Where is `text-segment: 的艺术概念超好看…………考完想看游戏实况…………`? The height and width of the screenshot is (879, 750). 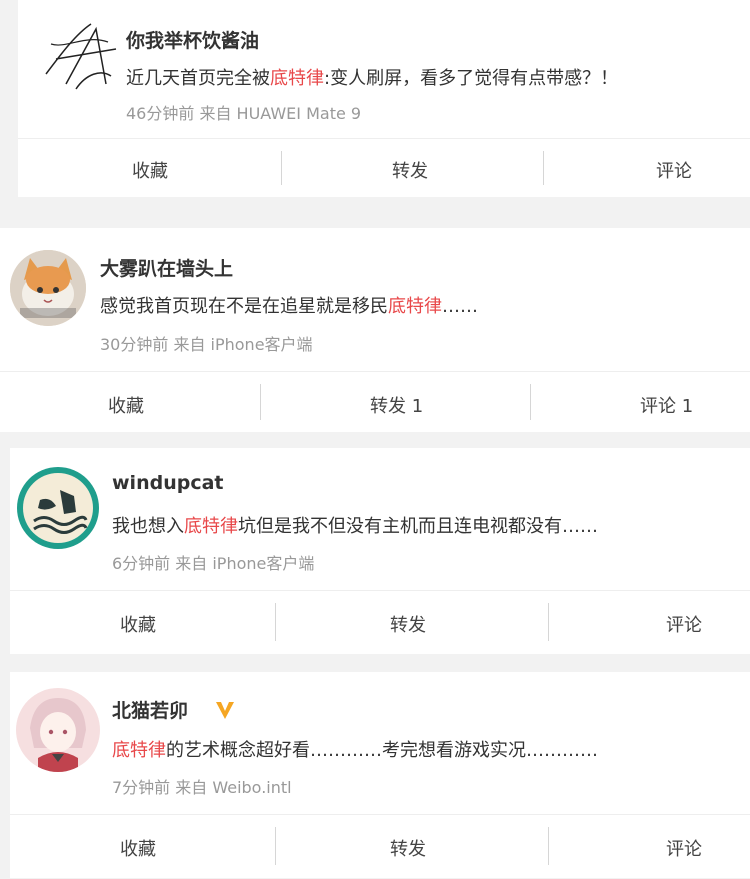
text-segment: 的艺术概念超好看…………考完想看游戏实况………… is located at coordinates (382, 750).